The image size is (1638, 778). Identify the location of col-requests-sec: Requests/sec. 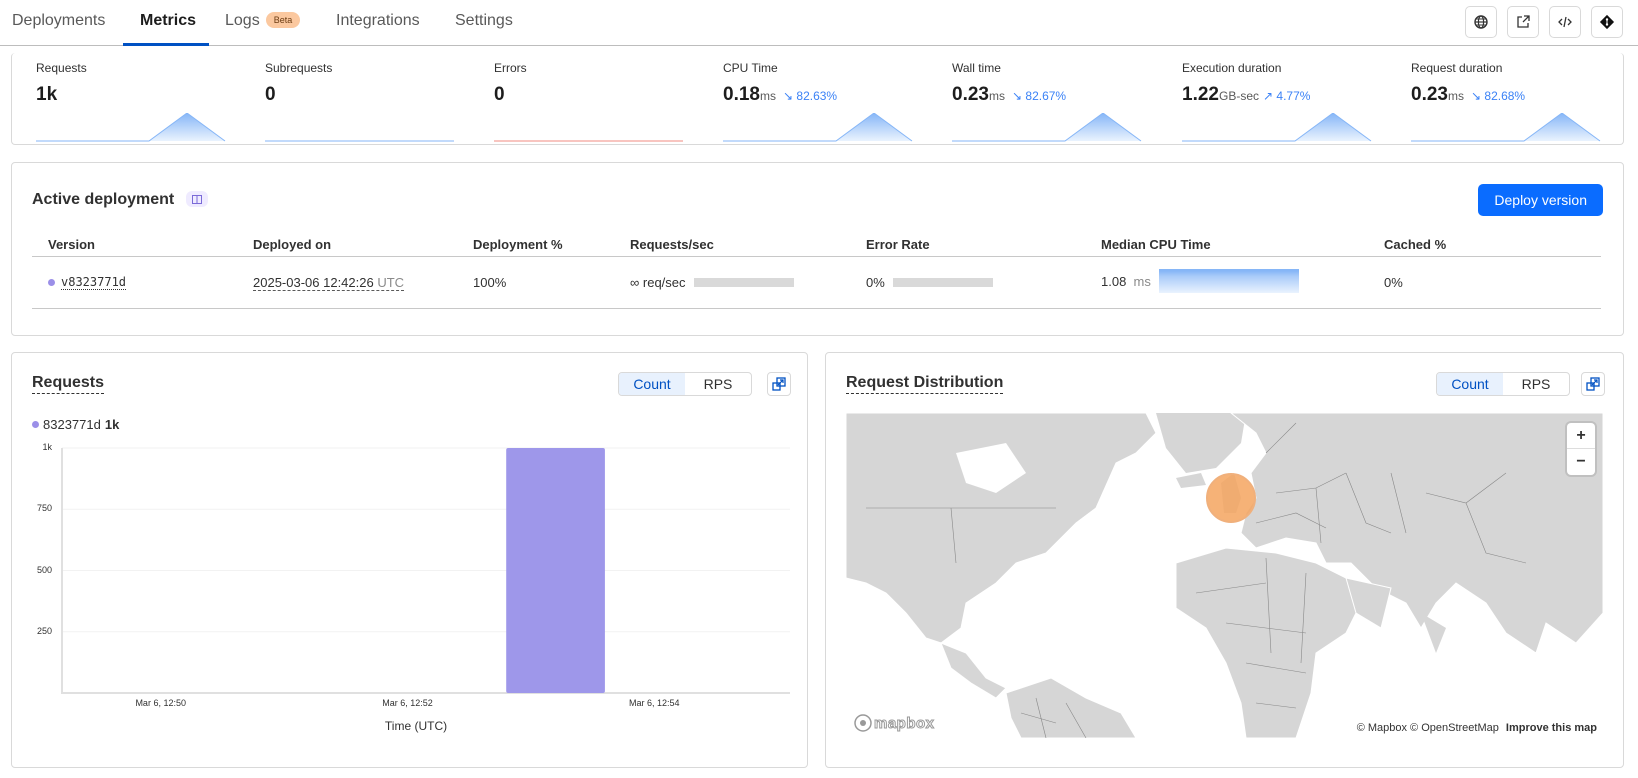
(672, 244).